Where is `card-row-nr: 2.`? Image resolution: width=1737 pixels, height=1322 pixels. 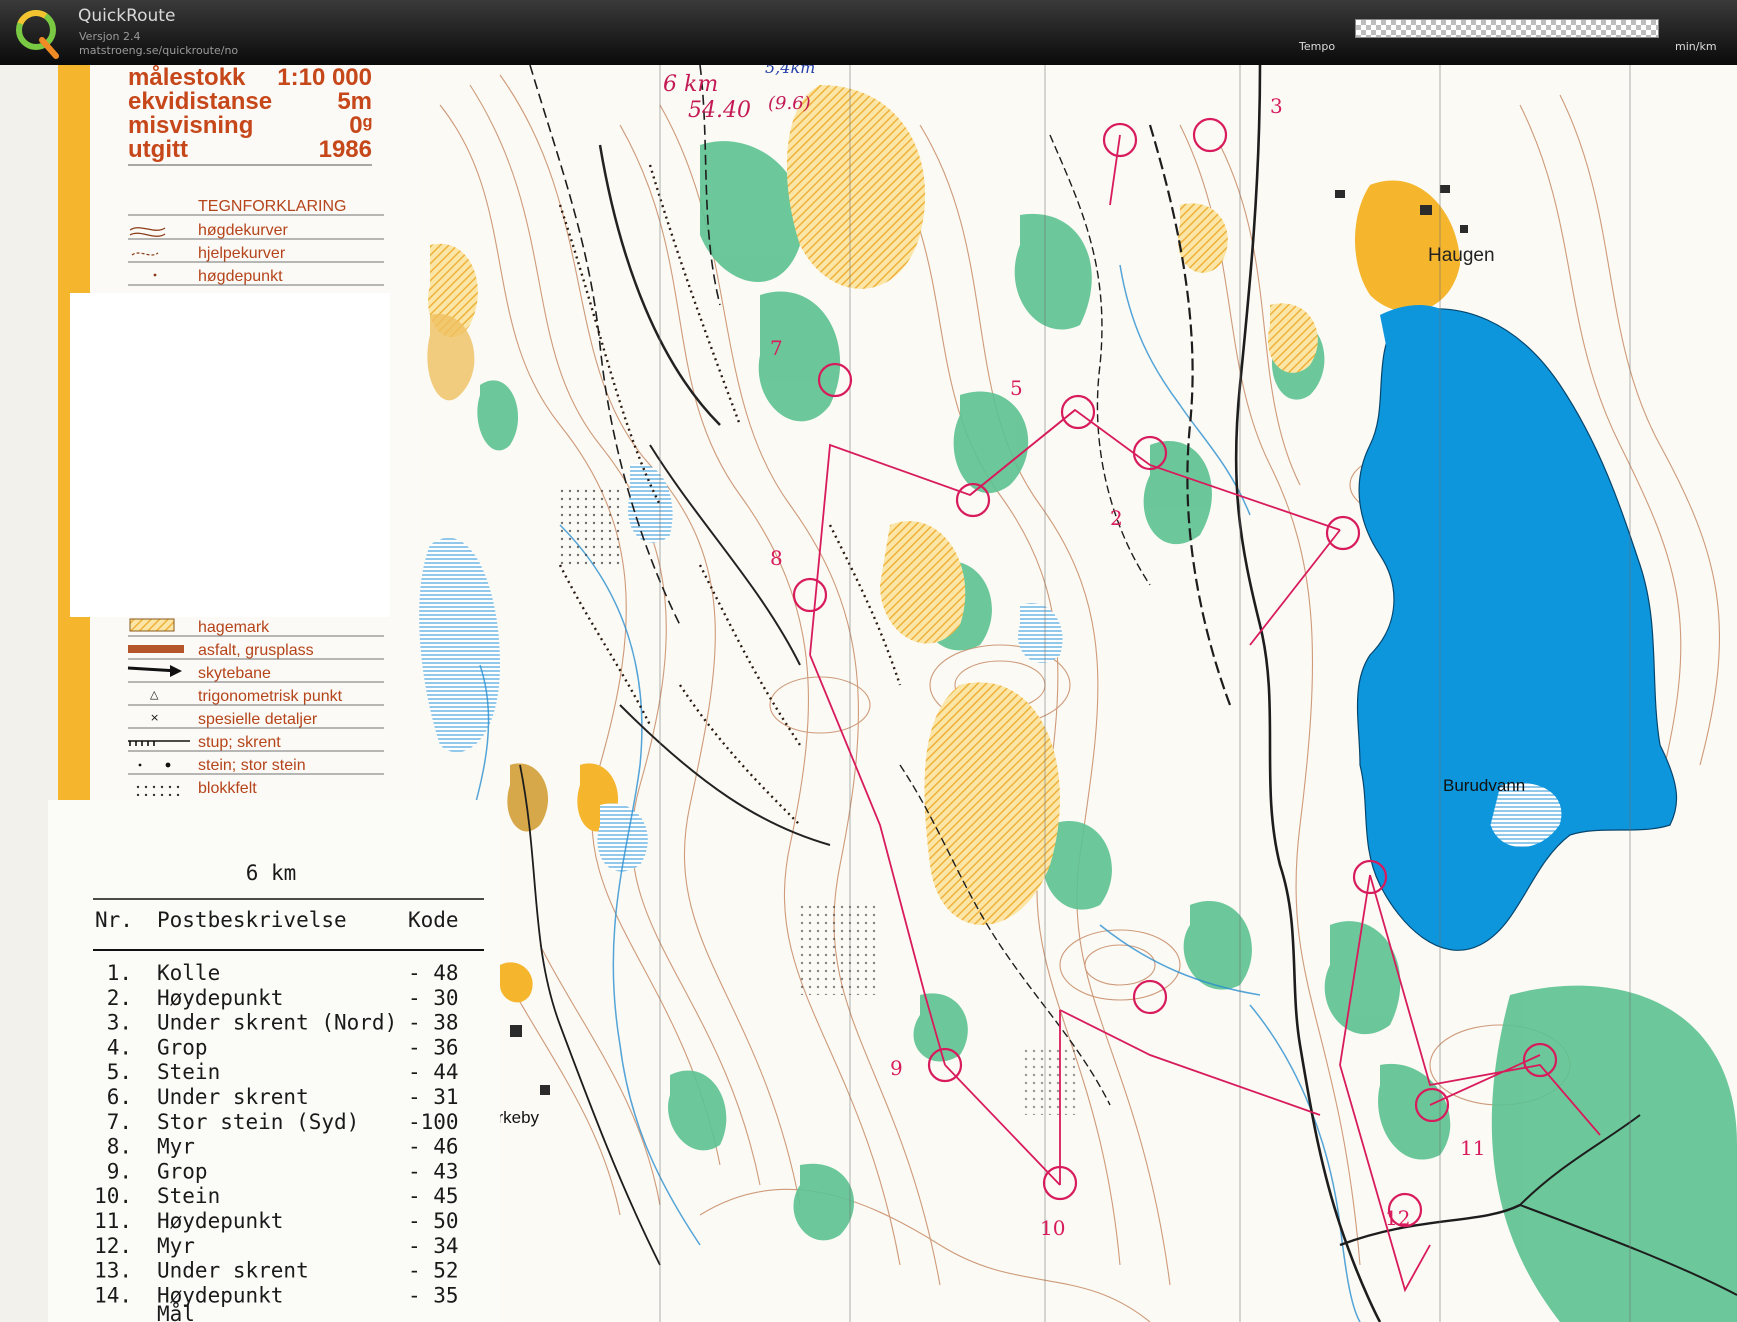 card-row-nr: 2. is located at coordinates (119, 998).